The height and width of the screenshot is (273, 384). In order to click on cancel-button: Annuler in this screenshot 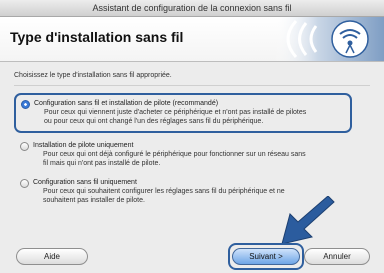, I will do `click(337, 256)`.